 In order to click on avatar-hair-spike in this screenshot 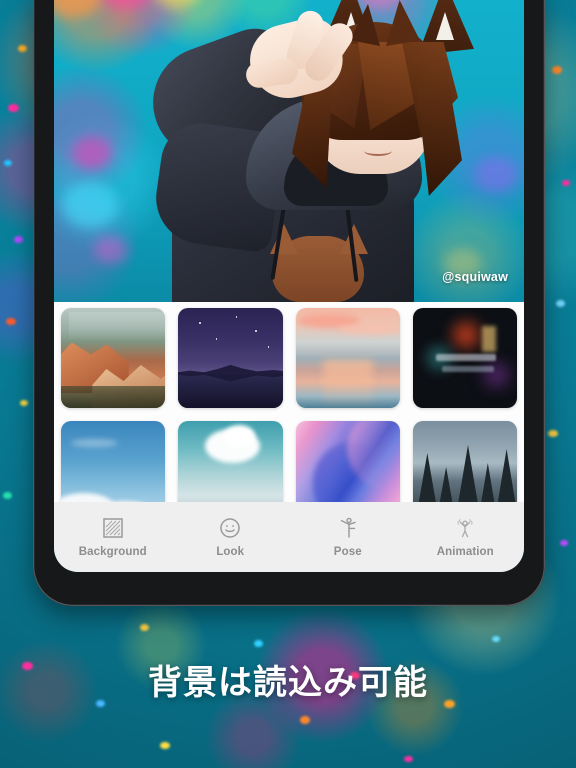, I will do `click(403, 23)`.